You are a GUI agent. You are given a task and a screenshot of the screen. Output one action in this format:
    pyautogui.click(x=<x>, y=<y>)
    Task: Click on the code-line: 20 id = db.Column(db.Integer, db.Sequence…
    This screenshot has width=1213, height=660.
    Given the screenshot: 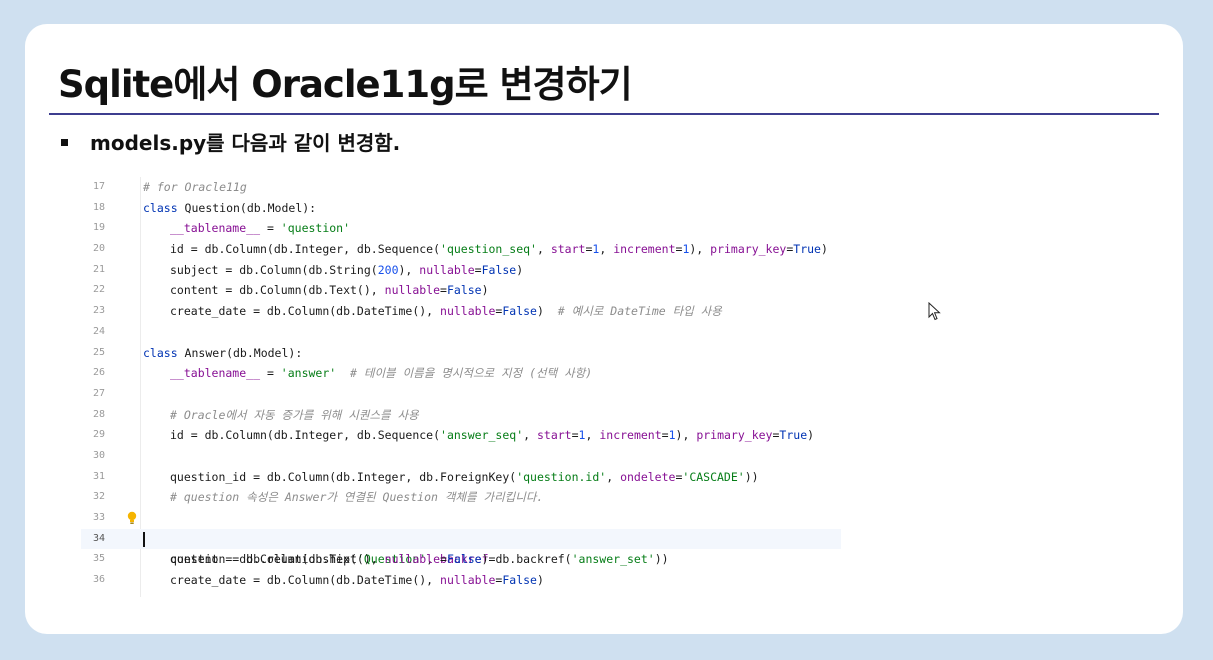 What is the action you would take?
    pyautogui.click(x=461, y=249)
    